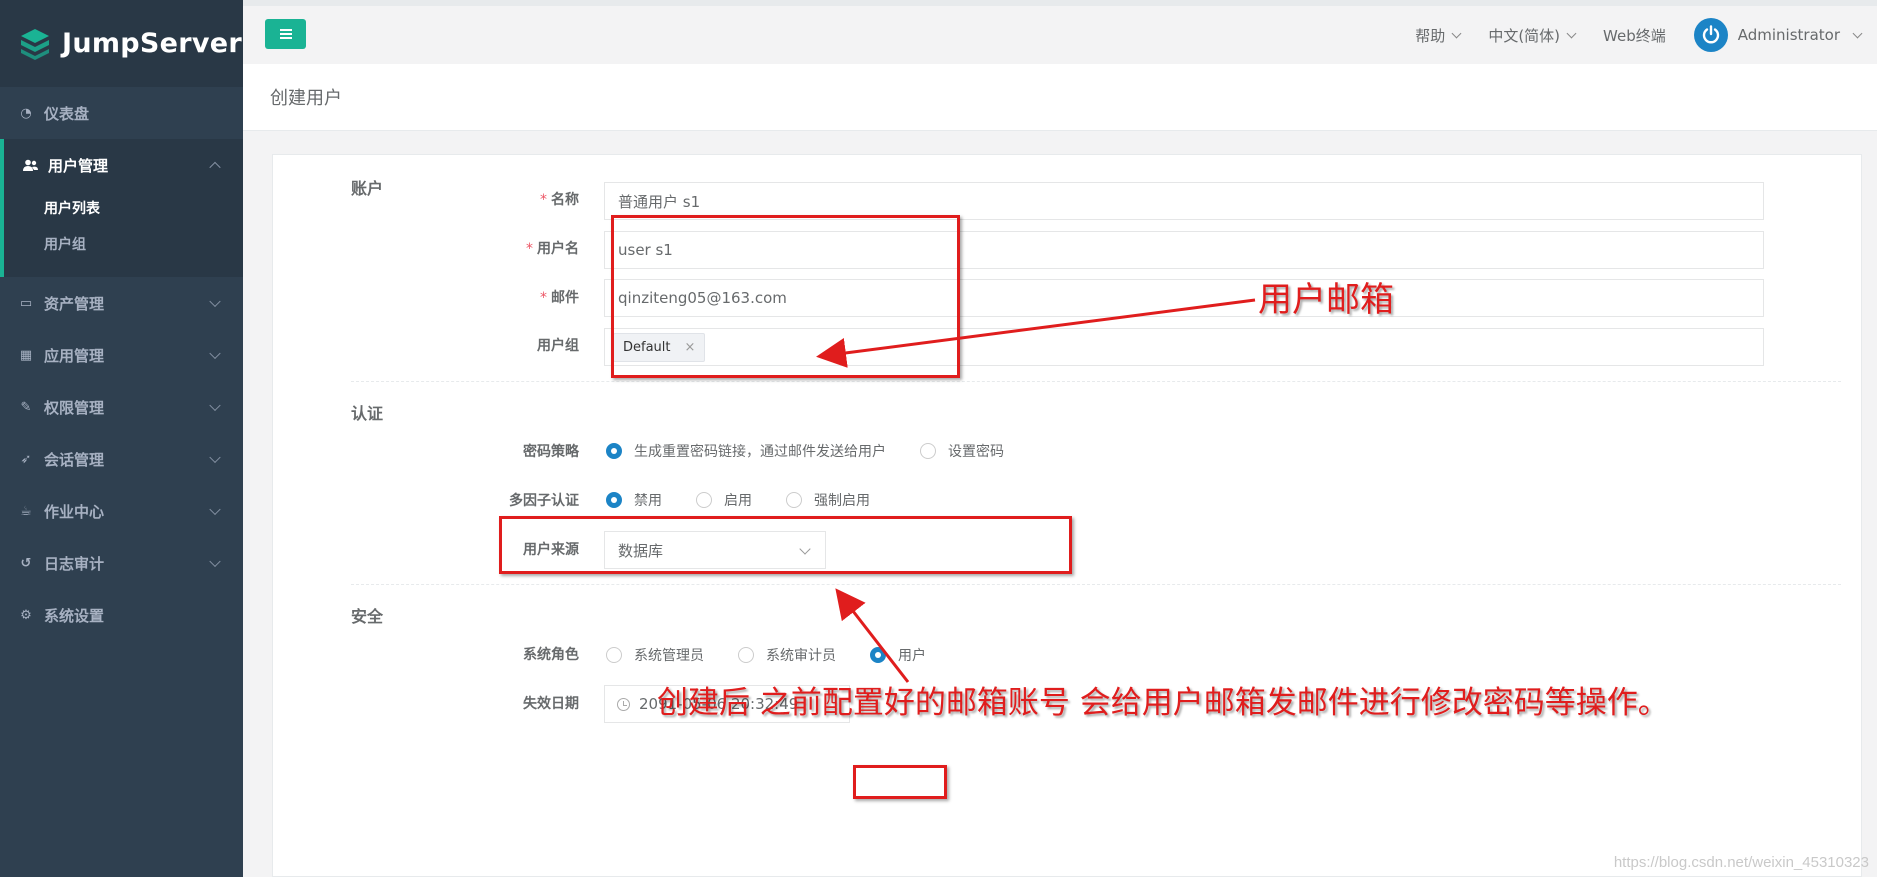  What do you see at coordinates (1163, 703) in the screenshot?
I see `annotation-bottom-note: 创建后 之前配置好的邮箱账号 会给用户邮箱发邮件进行修改密码等操作。` at bounding box center [1163, 703].